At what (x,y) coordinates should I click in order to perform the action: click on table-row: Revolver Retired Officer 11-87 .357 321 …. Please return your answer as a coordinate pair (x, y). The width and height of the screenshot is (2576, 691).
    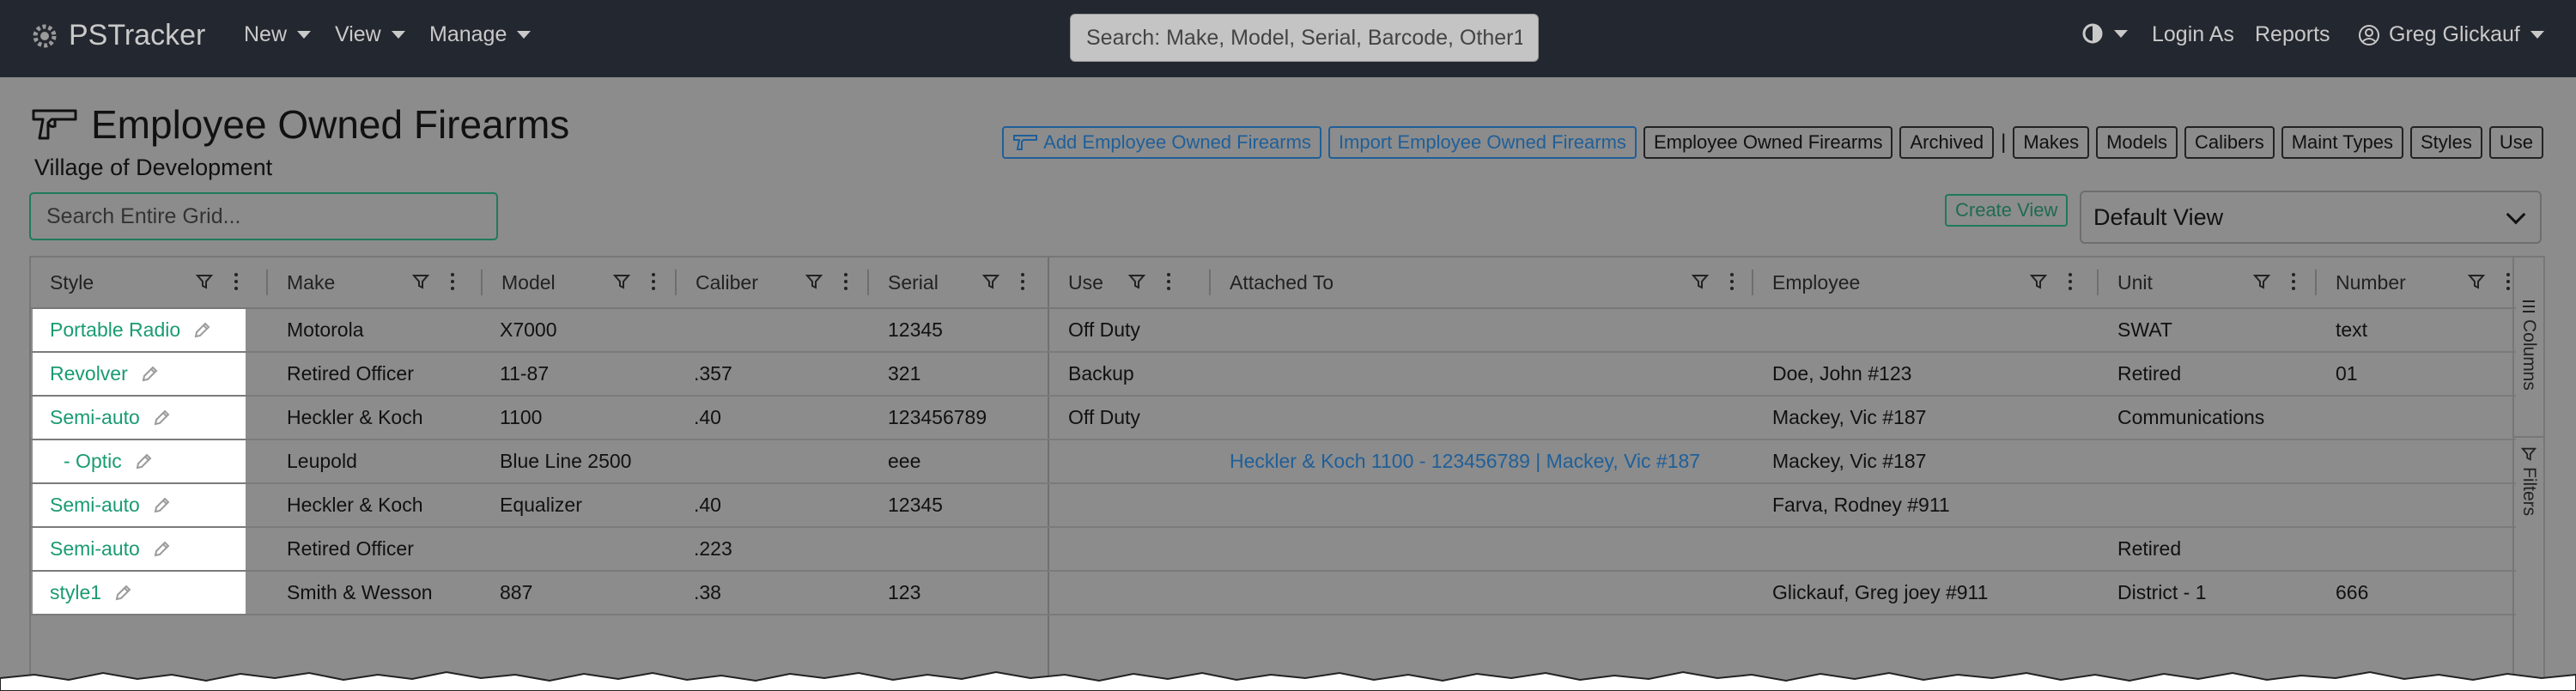
    Looking at the image, I should click on (1273, 375).